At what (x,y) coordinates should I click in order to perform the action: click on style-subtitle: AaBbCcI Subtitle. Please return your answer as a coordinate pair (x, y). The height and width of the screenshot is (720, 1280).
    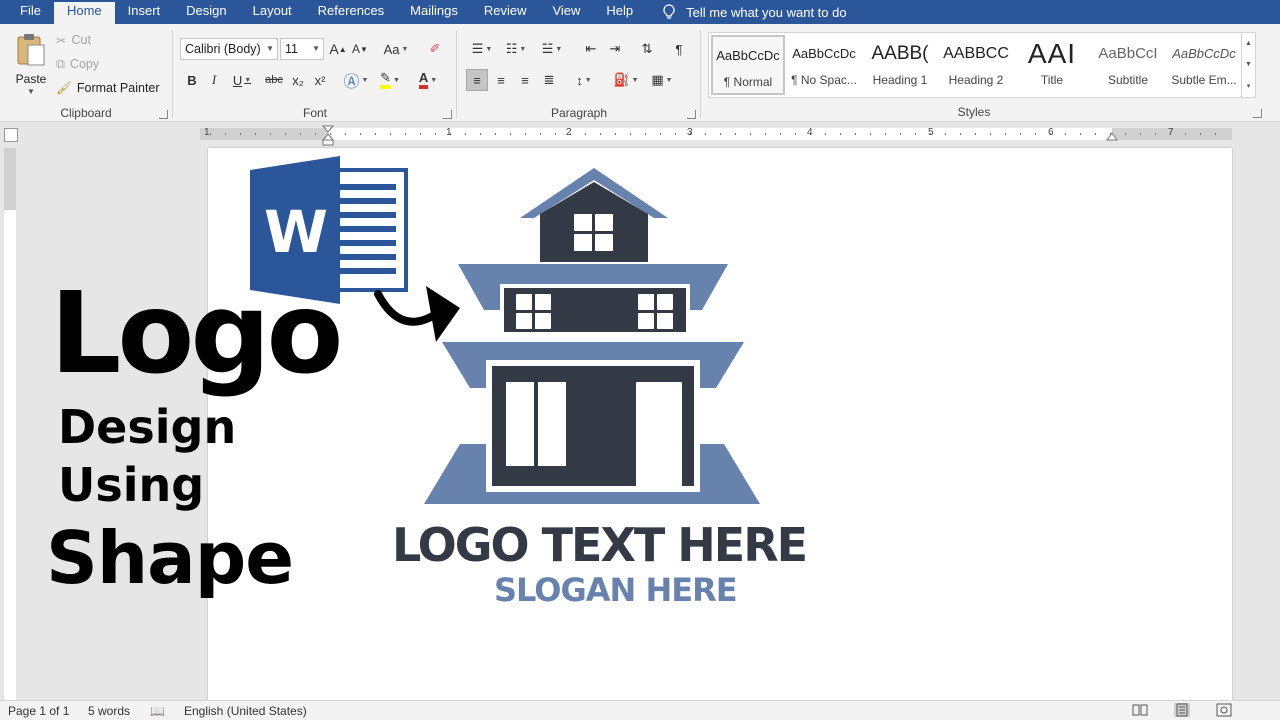
    Looking at the image, I should click on (1128, 65).